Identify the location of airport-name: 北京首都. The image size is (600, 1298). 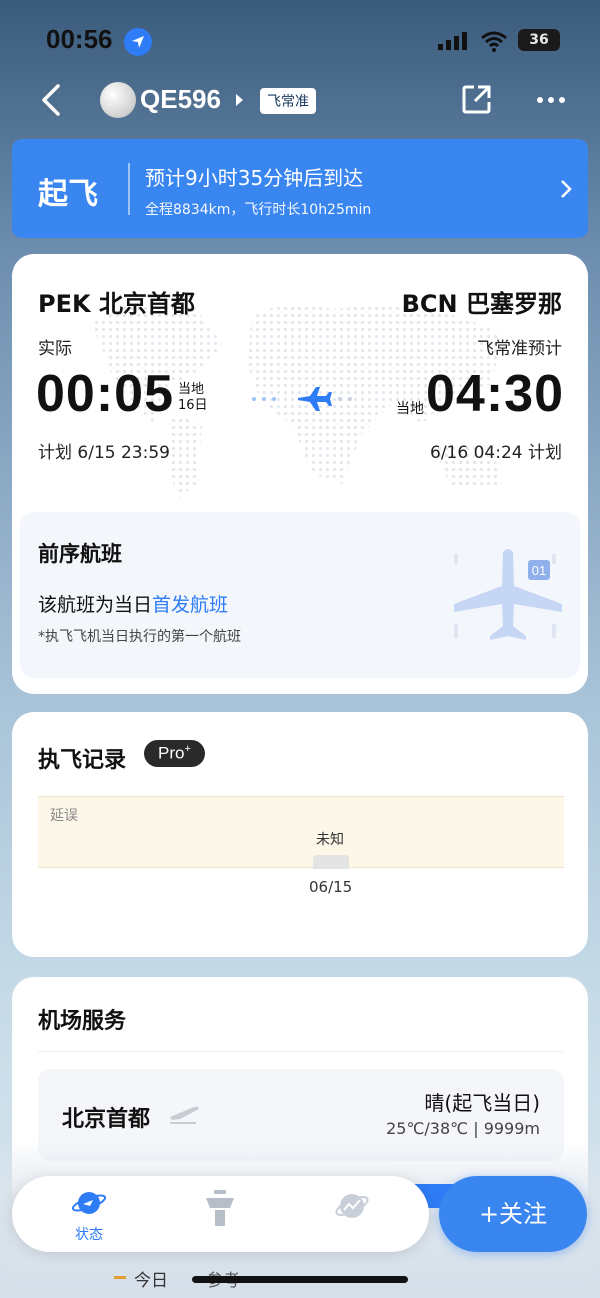
(106, 1119).